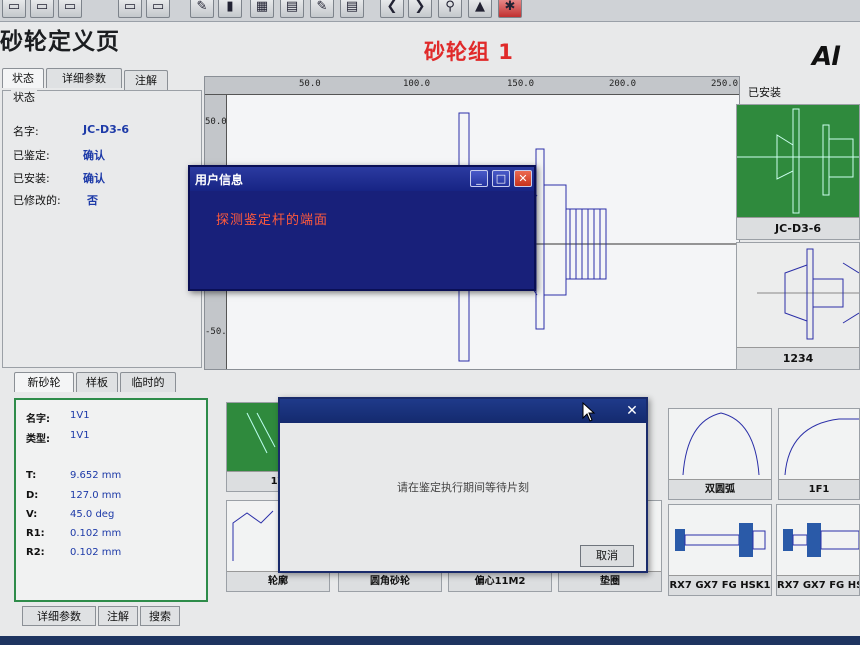 Image resolution: width=860 pixels, height=645 pixels. I want to click on tab-status: 状态, so click(23, 78).